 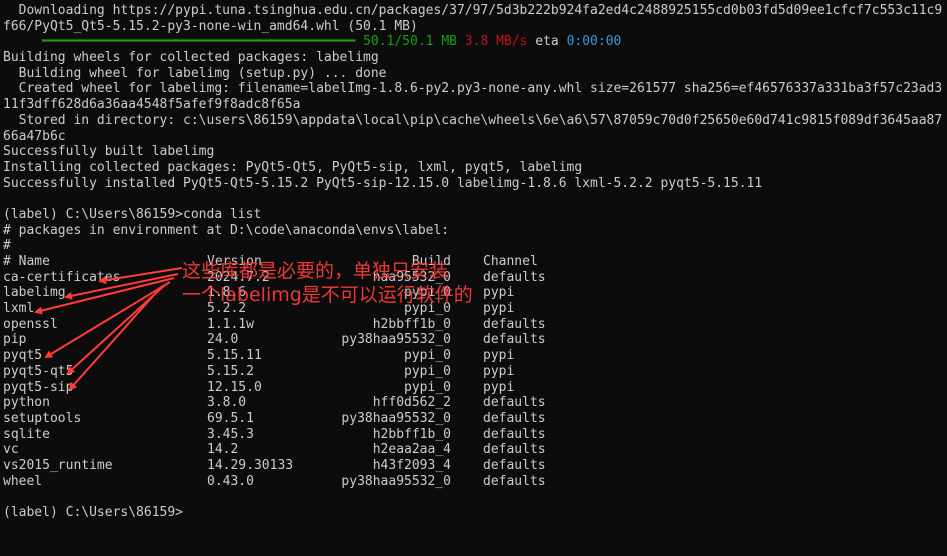 What do you see at coordinates (23, 356) in the screenshot?
I see `package-name: pyqt5` at bounding box center [23, 356].